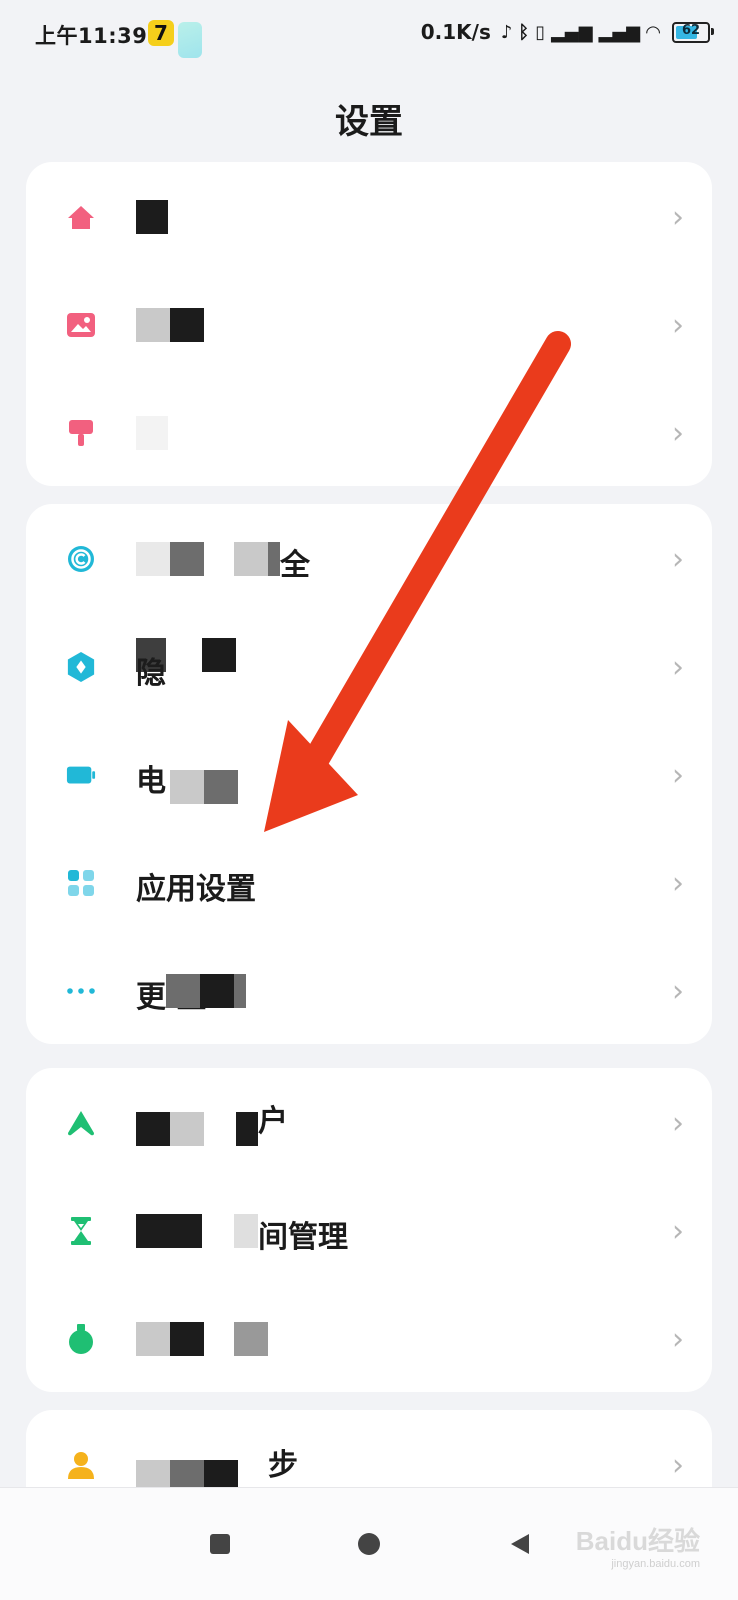  I want to click on settings-item-privacy: 隐 ›, so click(369, 666).